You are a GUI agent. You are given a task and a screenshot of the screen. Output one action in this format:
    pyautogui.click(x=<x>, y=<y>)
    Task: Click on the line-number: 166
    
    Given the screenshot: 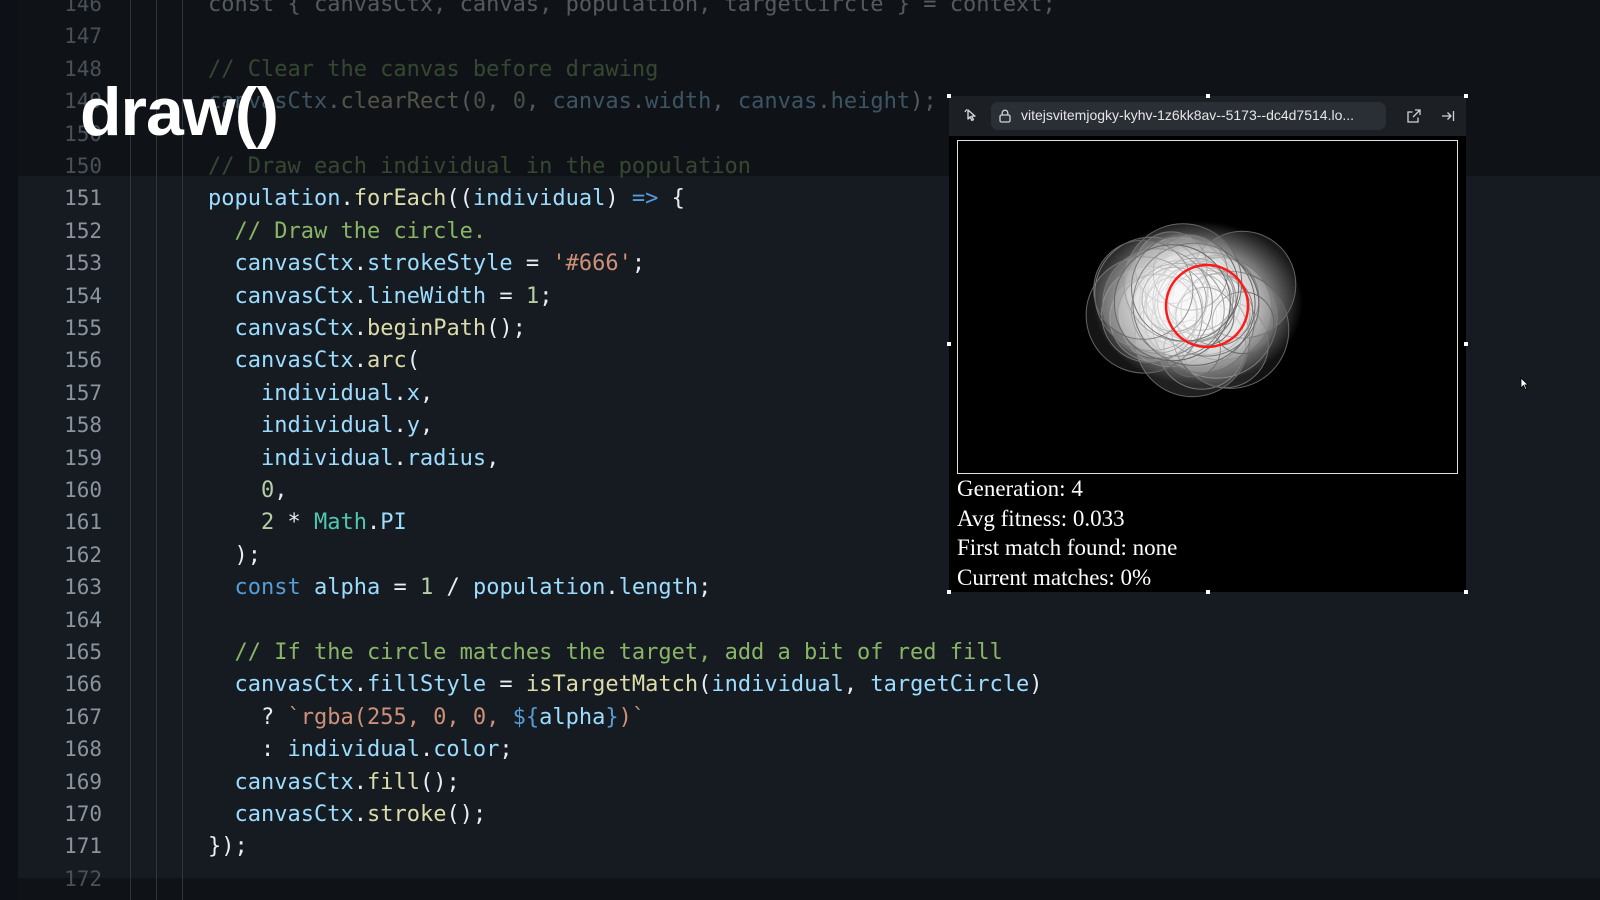 What is the action you would take?
    pyautogui.click(x=83, y=684)
    